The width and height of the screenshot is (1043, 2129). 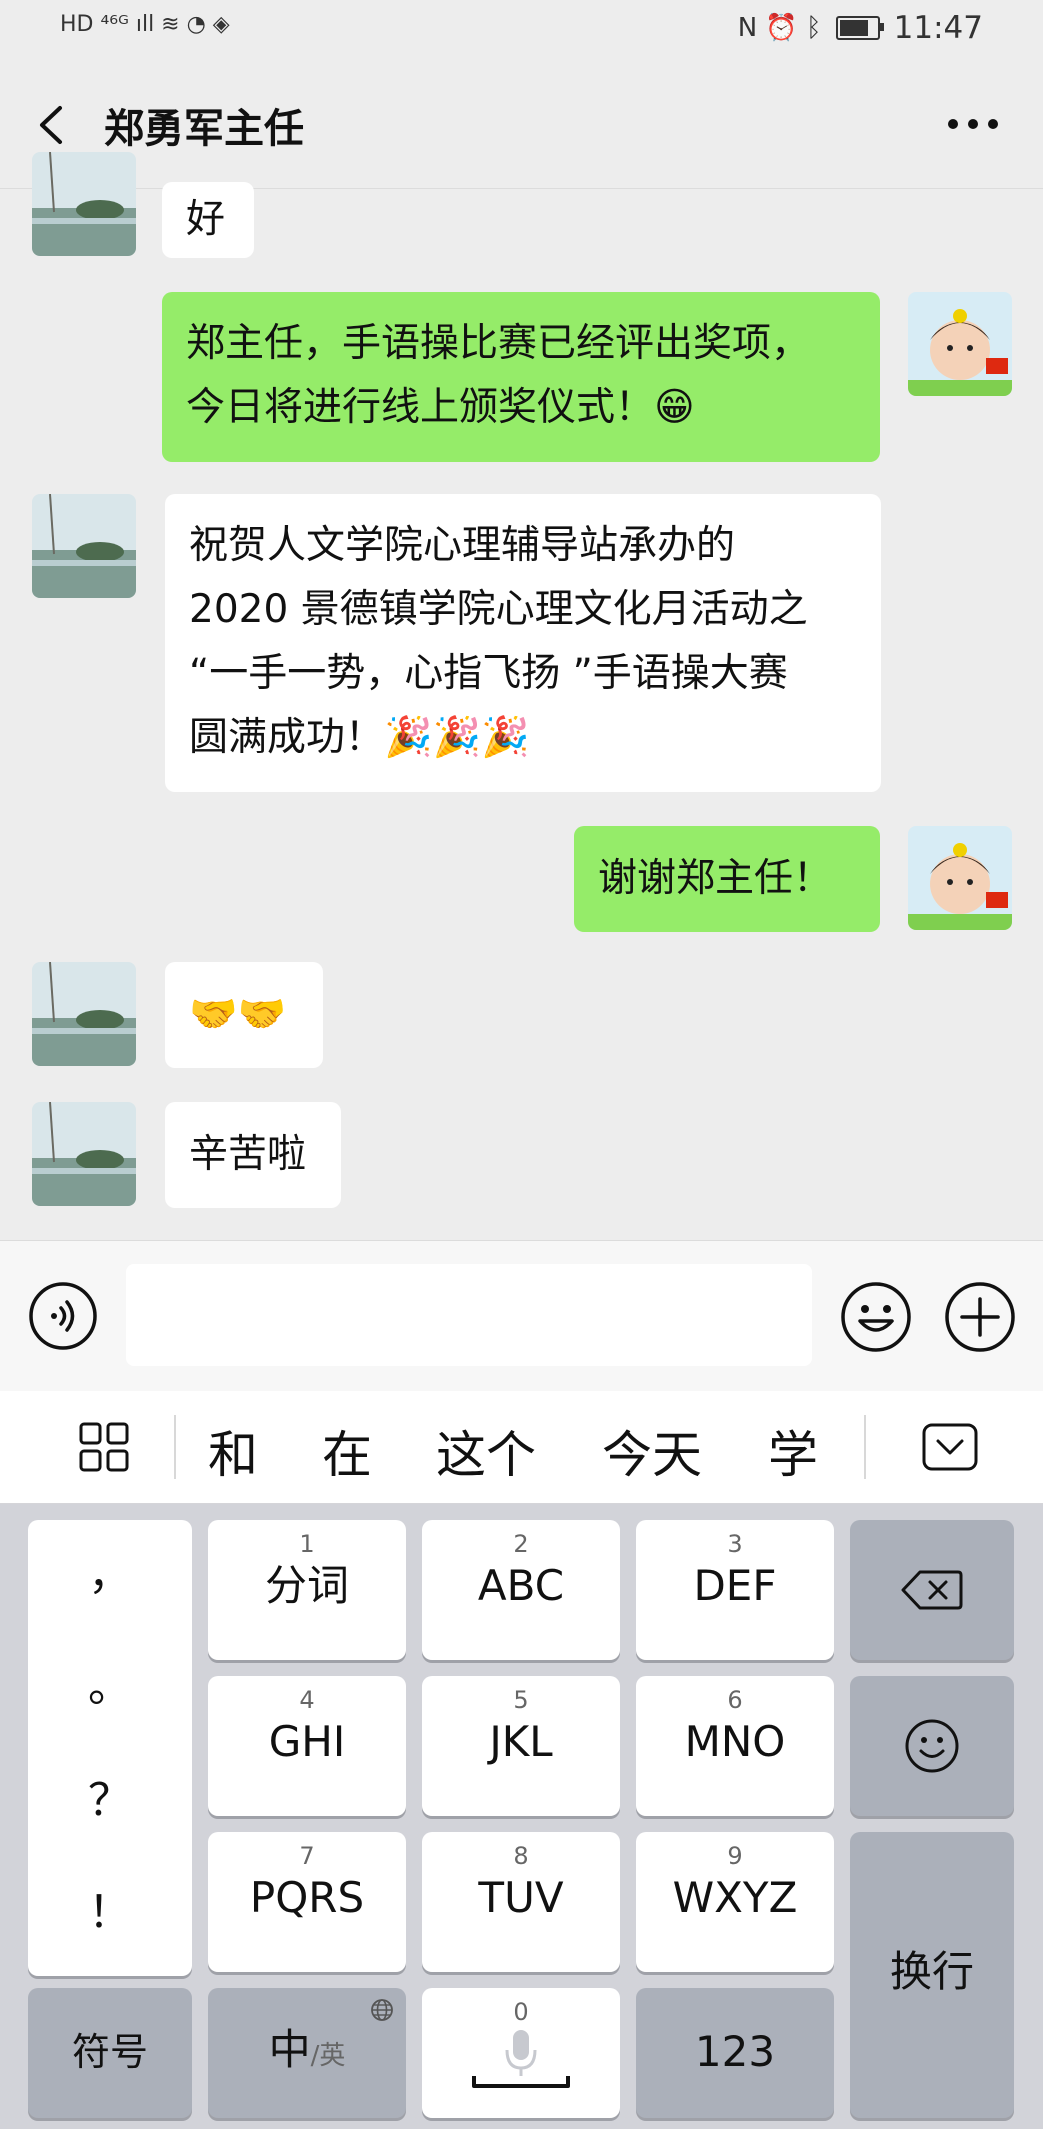 What do you see at coordinates (498, 343) in the screenshot?
I see `message-text-line: 郑主任，手语操比赛已经评出奖项，` at bounding box center [498, 343].